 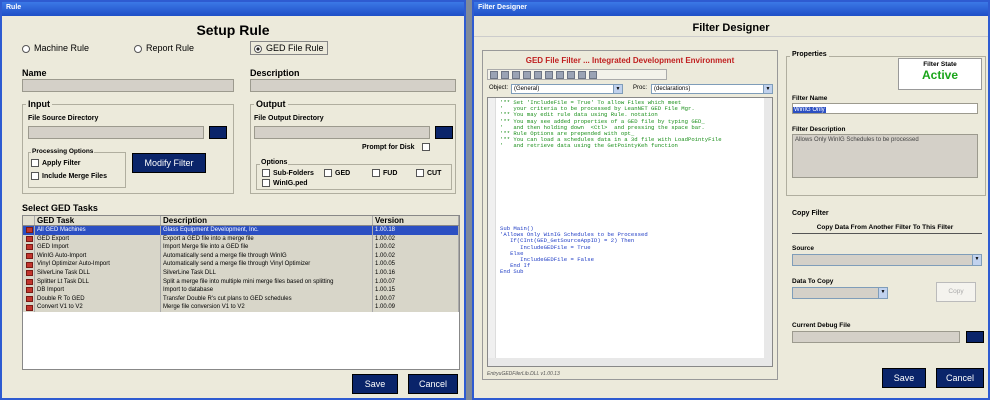 What do you see at coordinates (98, 290) in the screenshot?
I see `task-name: DB Import` at bounding box center [98, 290].